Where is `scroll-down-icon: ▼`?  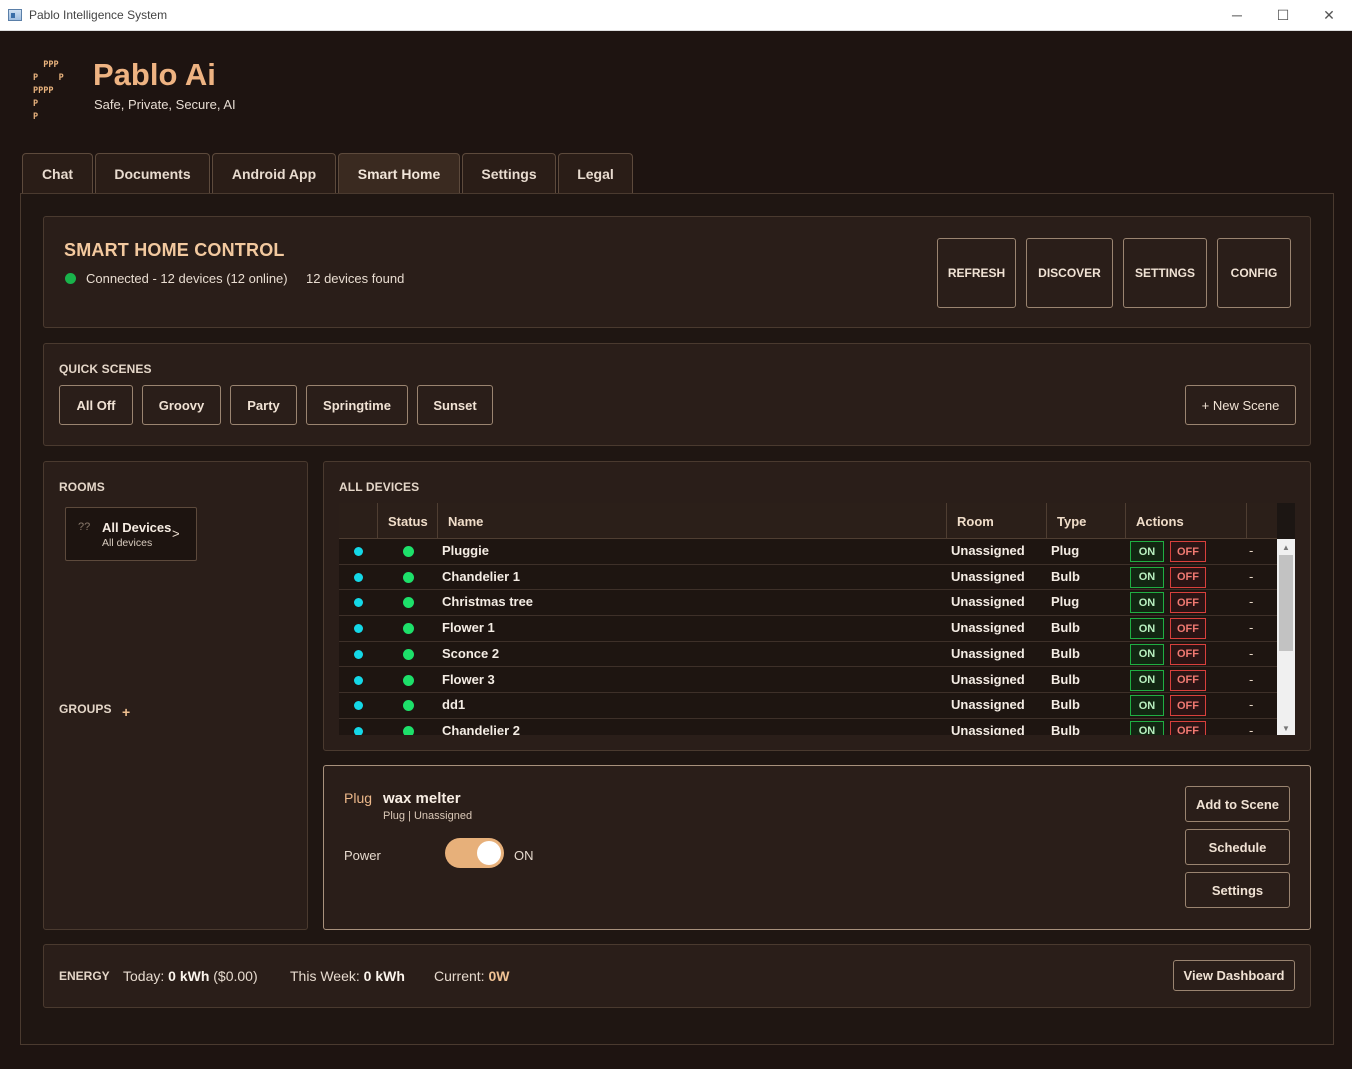
scroll-down-icon: ▼ is located at coordinates (1286, 728).